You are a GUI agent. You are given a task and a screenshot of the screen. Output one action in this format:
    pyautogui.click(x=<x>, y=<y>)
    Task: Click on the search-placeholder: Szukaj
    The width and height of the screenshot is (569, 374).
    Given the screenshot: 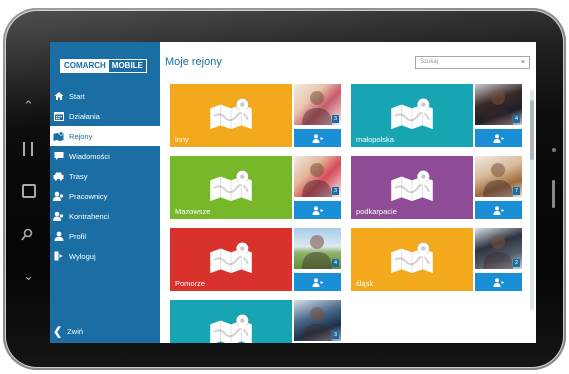 What is the action you would take?
    pyautogui.click(x=429, y=62)
    